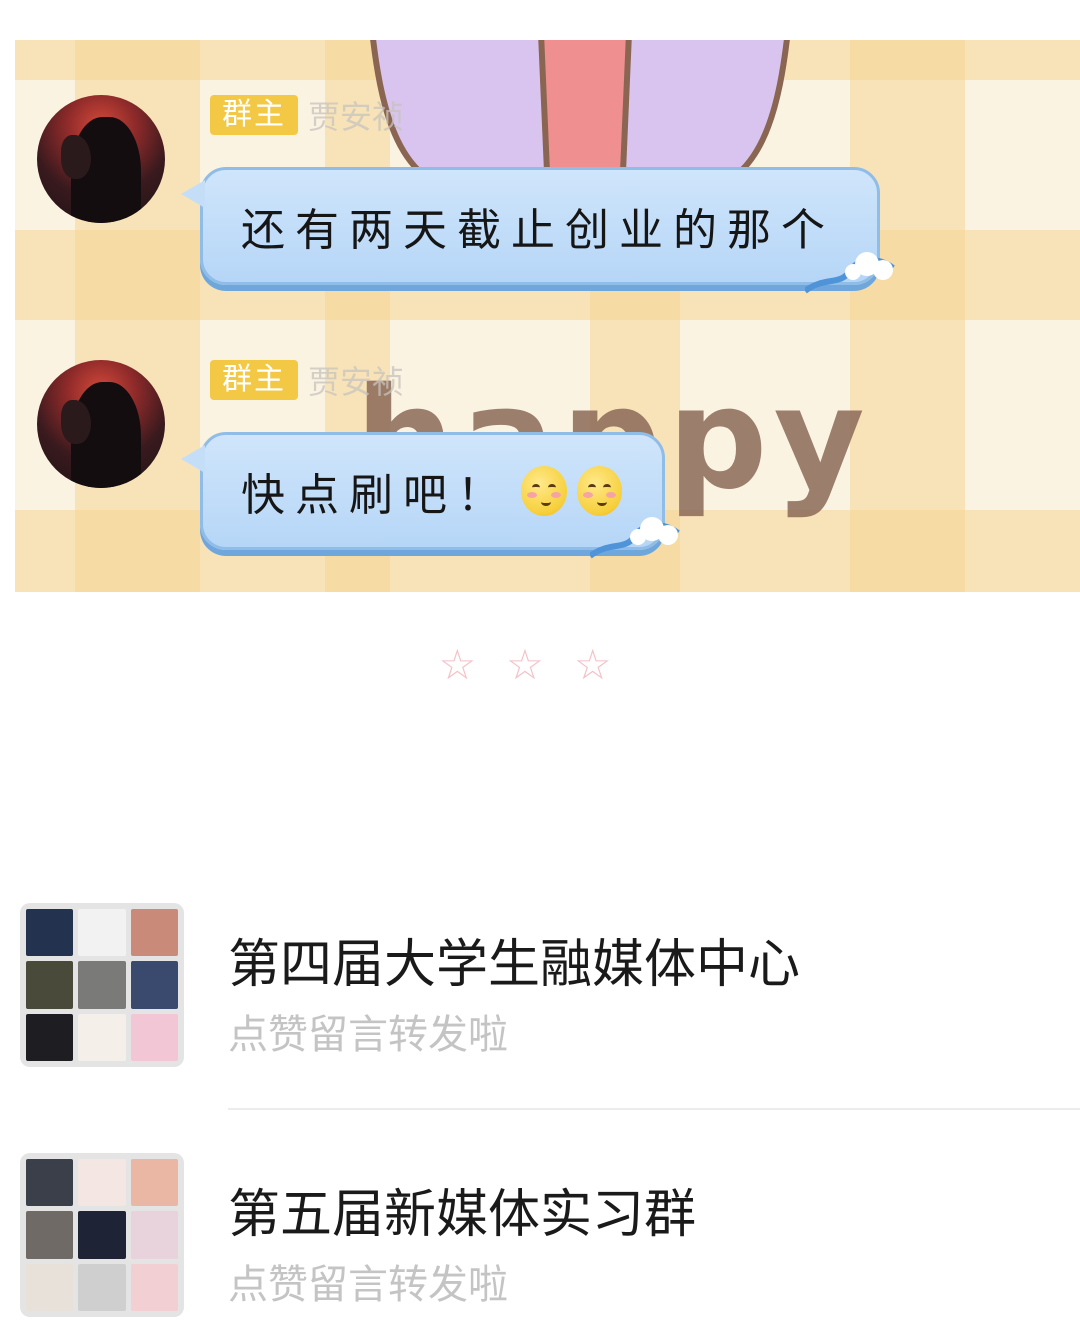  Describe the element at coordinates (654, 1109) in the screenshot. I see `list-divider` at that location.